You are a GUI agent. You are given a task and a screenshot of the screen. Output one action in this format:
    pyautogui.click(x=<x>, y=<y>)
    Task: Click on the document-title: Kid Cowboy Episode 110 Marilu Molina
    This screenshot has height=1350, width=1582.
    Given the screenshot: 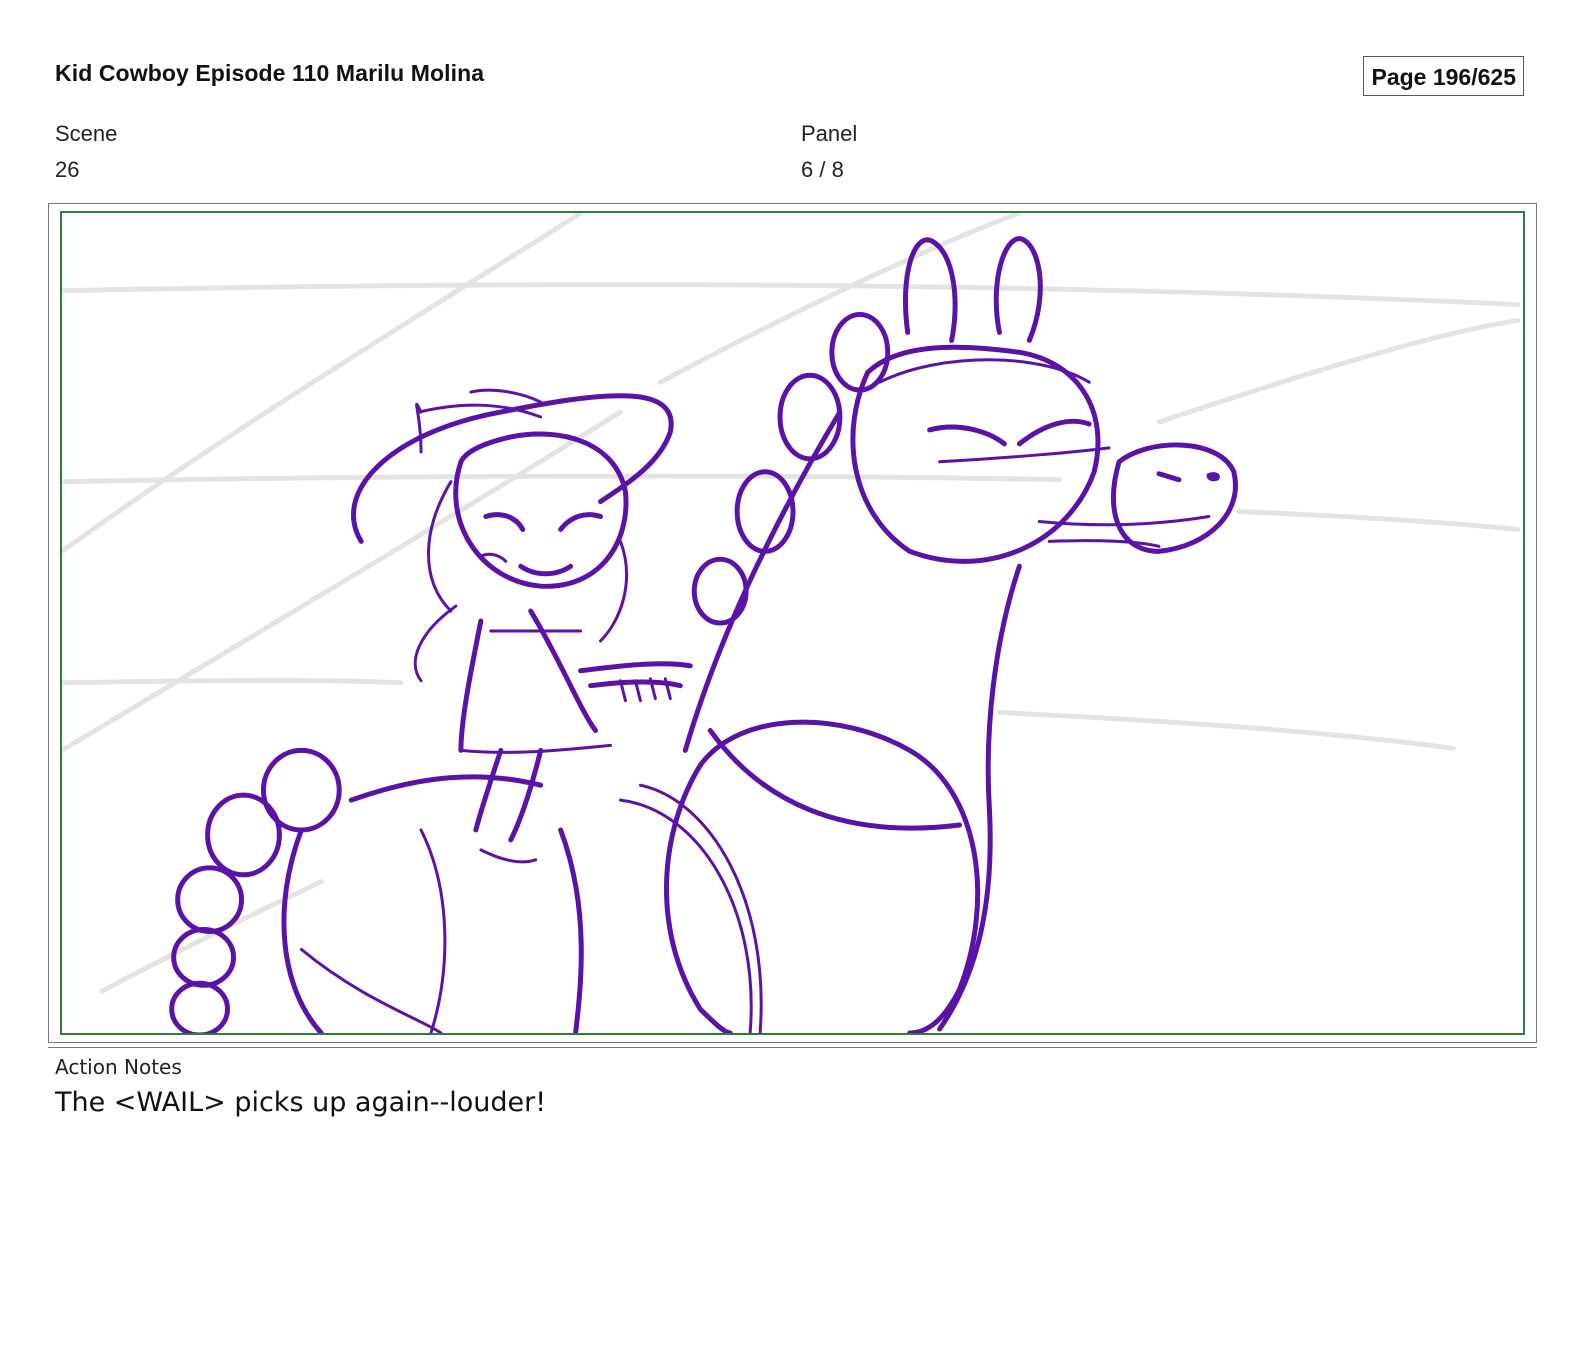 What is the action you would take?
    pyautogui.click(x=270, y=73)
    